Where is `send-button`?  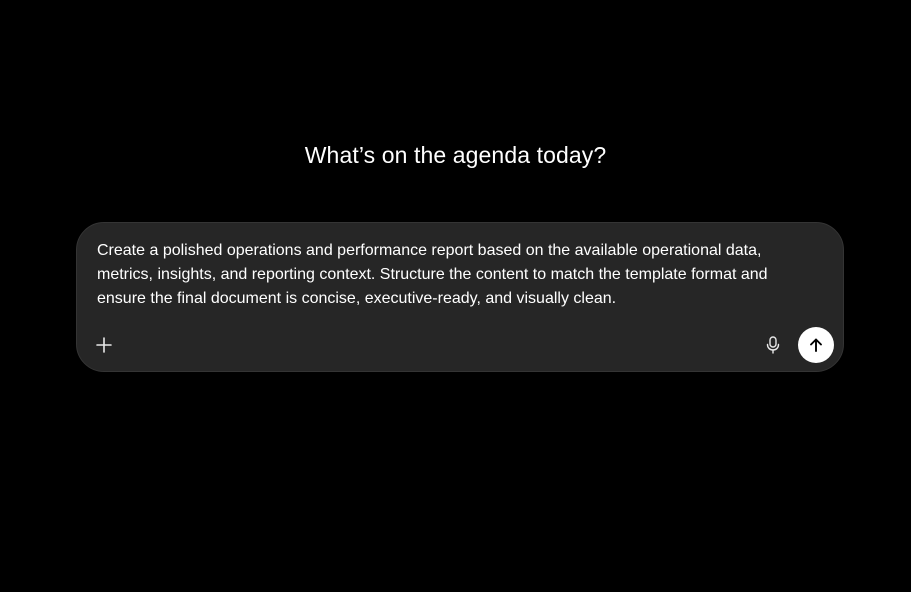
send-button is located at coordinates (816, 345).